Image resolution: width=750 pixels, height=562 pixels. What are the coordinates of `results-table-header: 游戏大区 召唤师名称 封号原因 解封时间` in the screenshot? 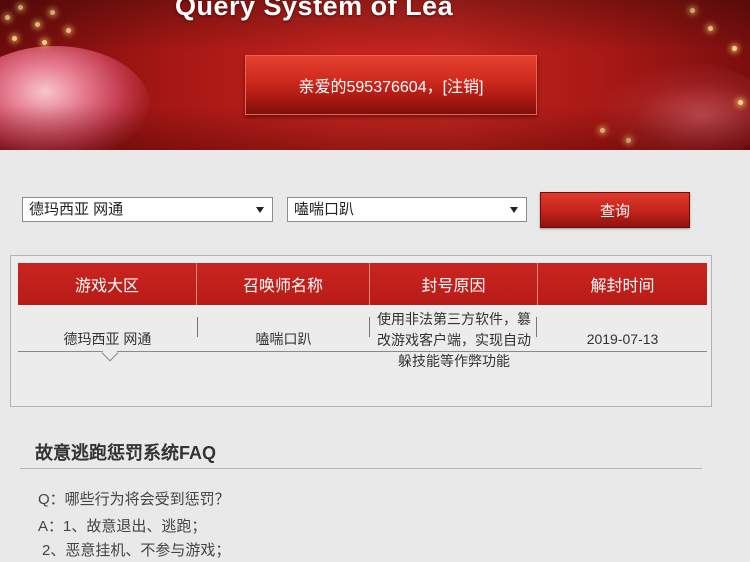 It's located at (362, 284).